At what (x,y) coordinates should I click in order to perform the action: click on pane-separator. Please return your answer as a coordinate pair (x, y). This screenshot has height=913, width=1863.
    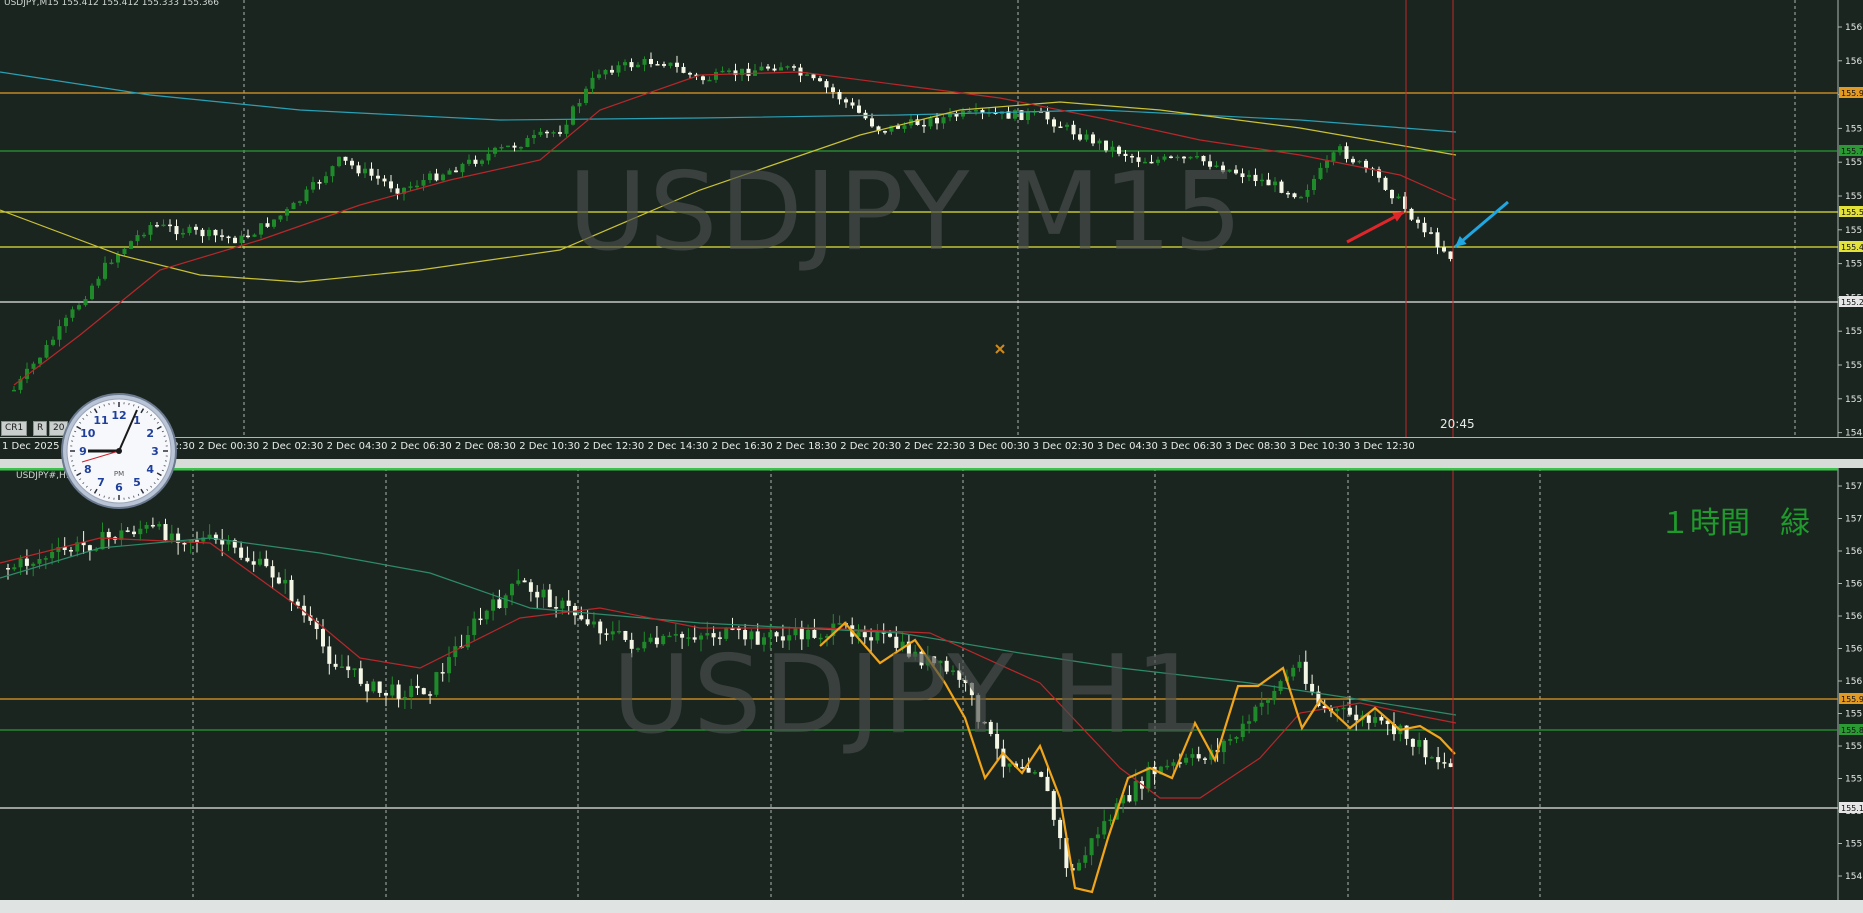
    Looking at the image, I should click on (931, 463).